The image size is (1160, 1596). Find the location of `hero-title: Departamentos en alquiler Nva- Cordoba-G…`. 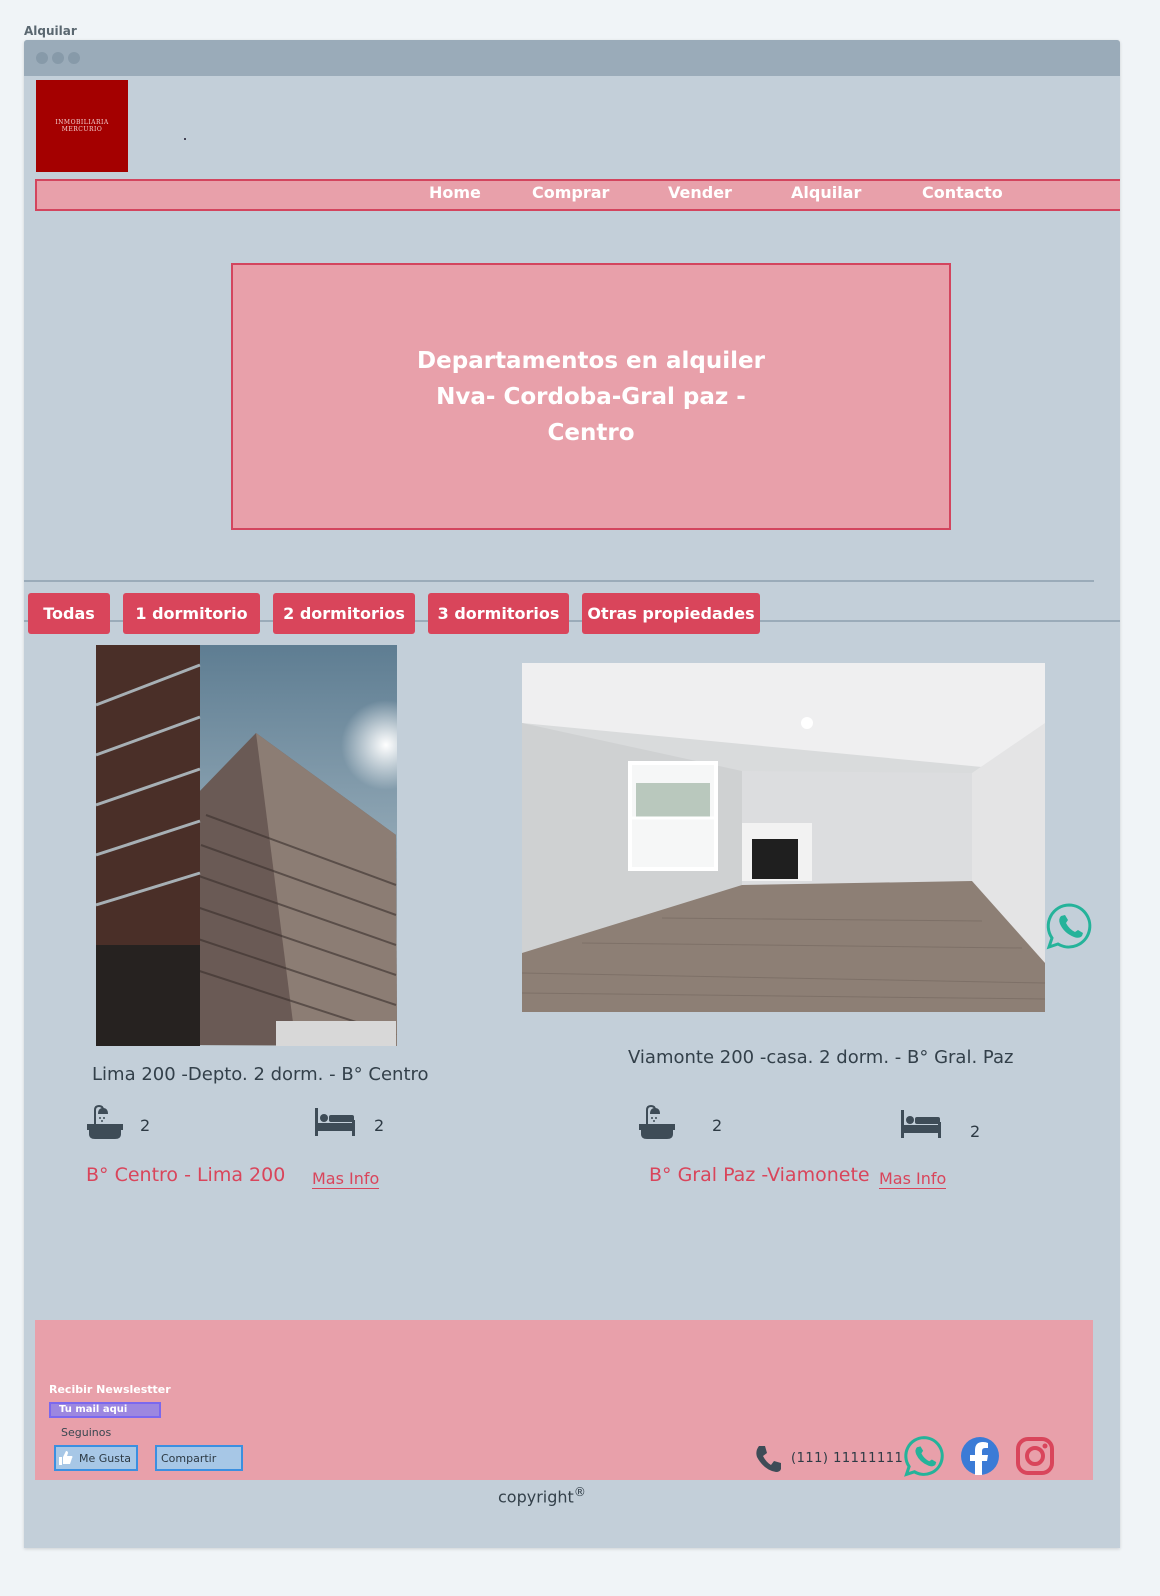

hero-title: Departamentos en alquiler Nva- Cordoba-G… is located at coordinates (591, 397).